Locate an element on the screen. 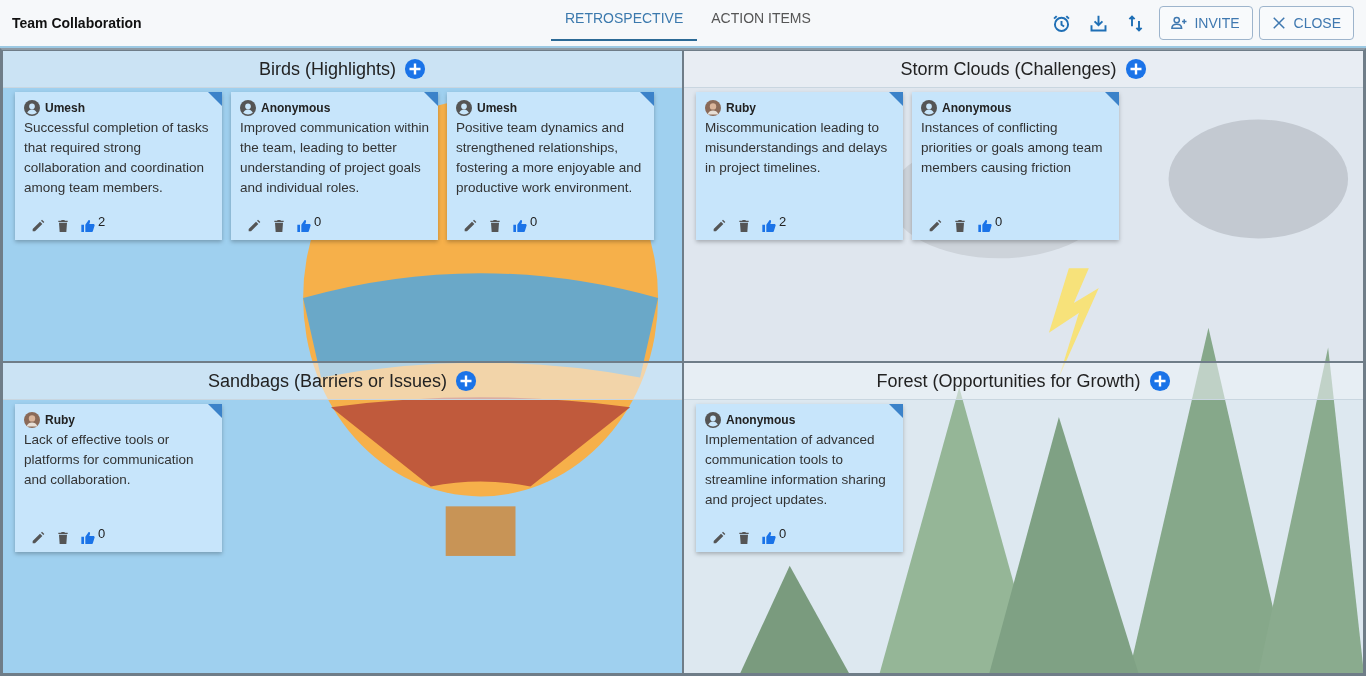 The image size is (1366, 676). note-text: Successful completion of tasks that required strong collaboration and coordination among team members. is located at coordinates (117, 158).